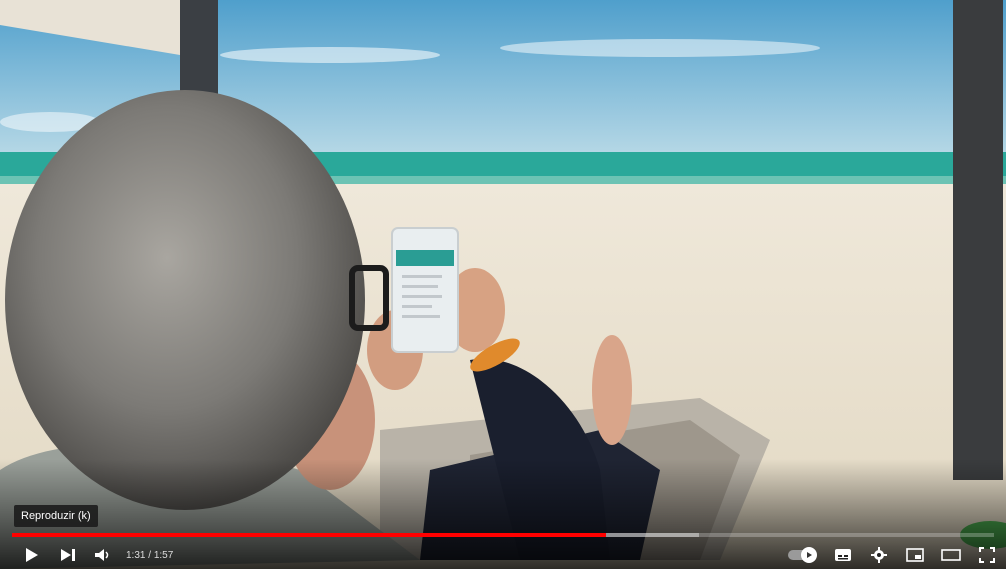 Image resolution: width=1006 pixels, height=569 pixels. I want to click on miniplayer-button, so click(915, 555).